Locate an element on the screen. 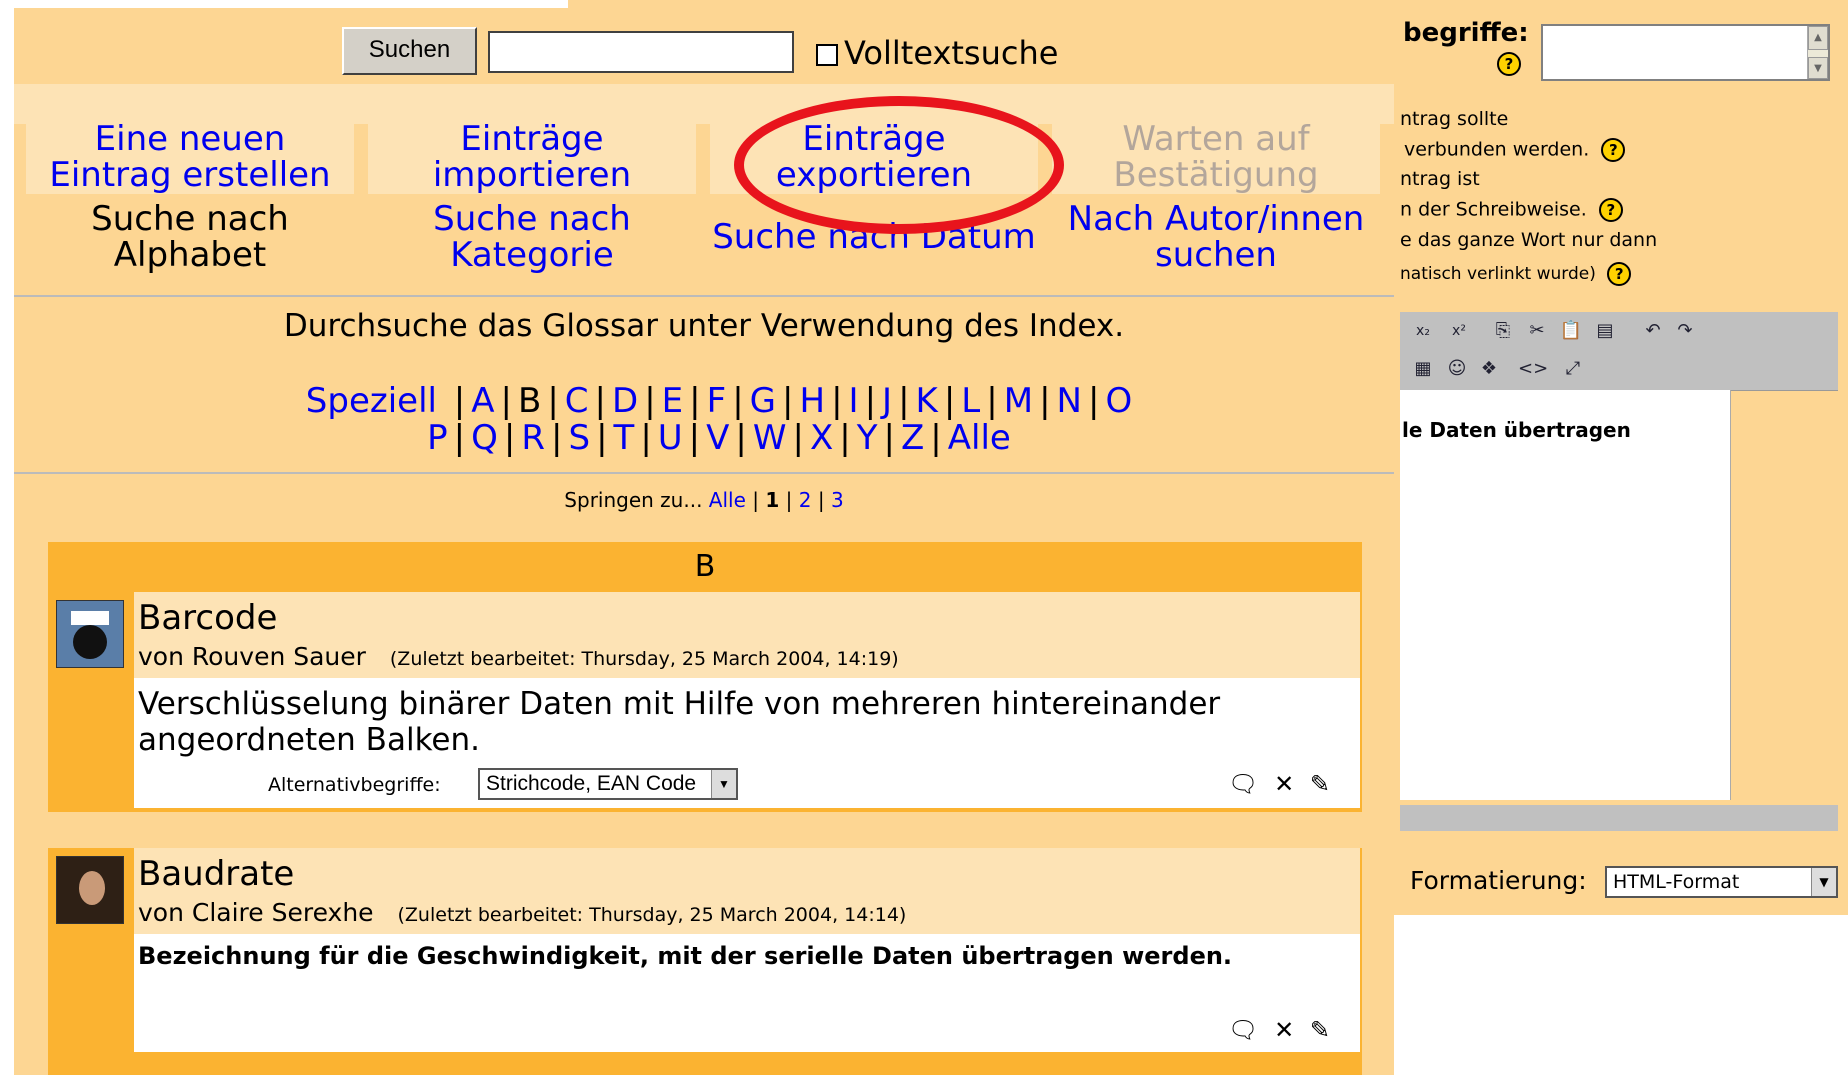 The image size is (1848, 1075). editor-content-area: le Daten übertragen is located at coordinates (1565, 595).